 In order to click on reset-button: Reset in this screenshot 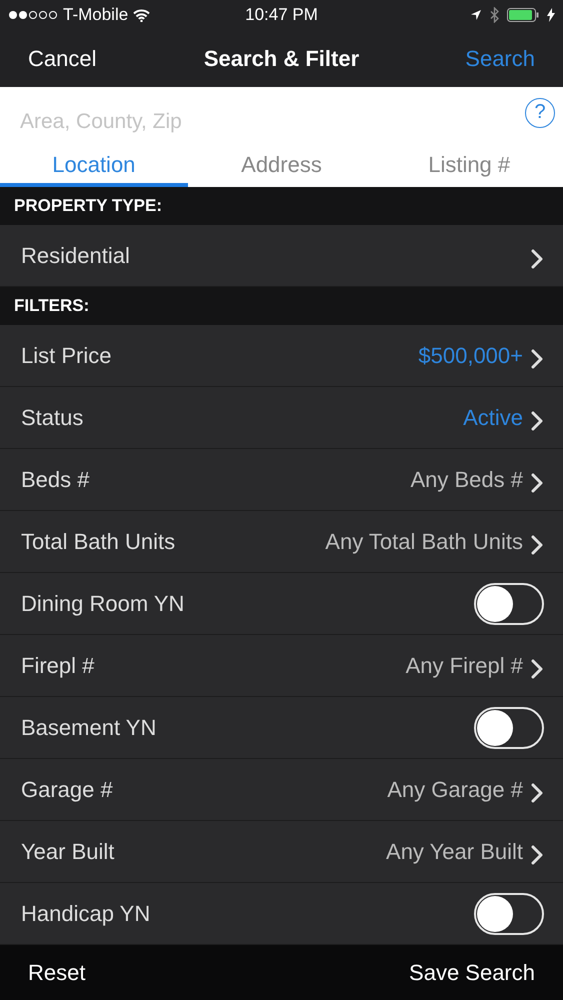, I will do `click(57, 973)`.